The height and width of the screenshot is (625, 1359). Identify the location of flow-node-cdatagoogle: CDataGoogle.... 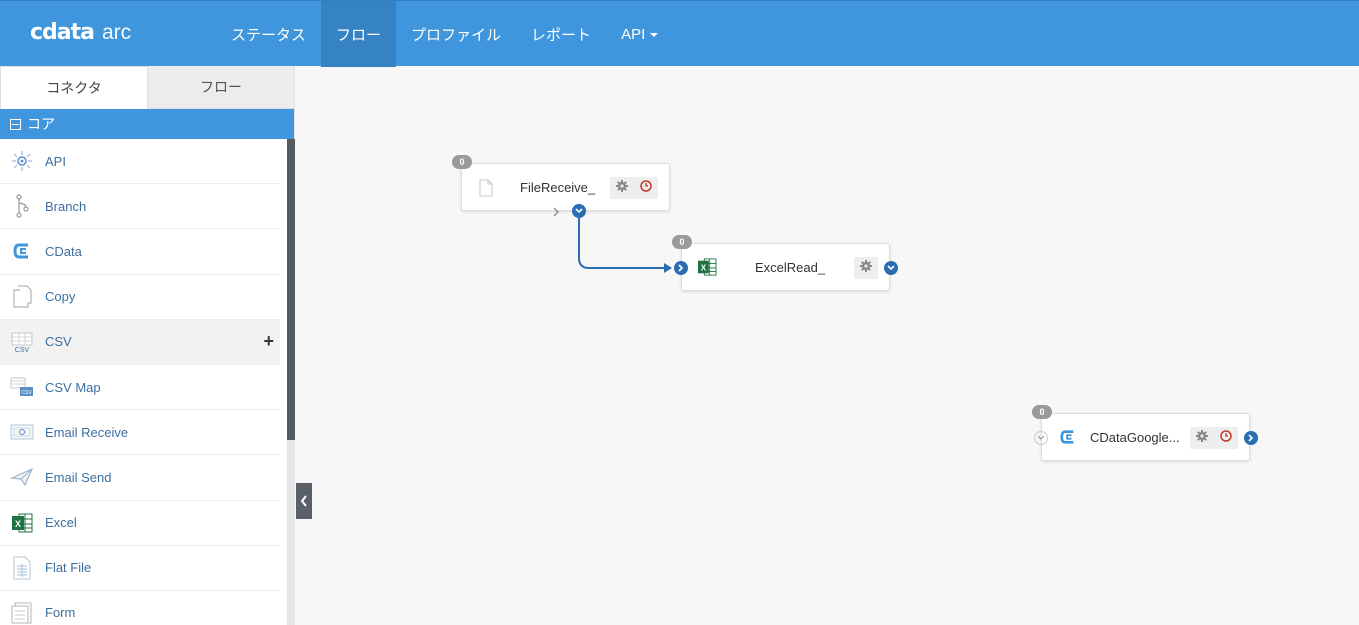
(1146, 437).